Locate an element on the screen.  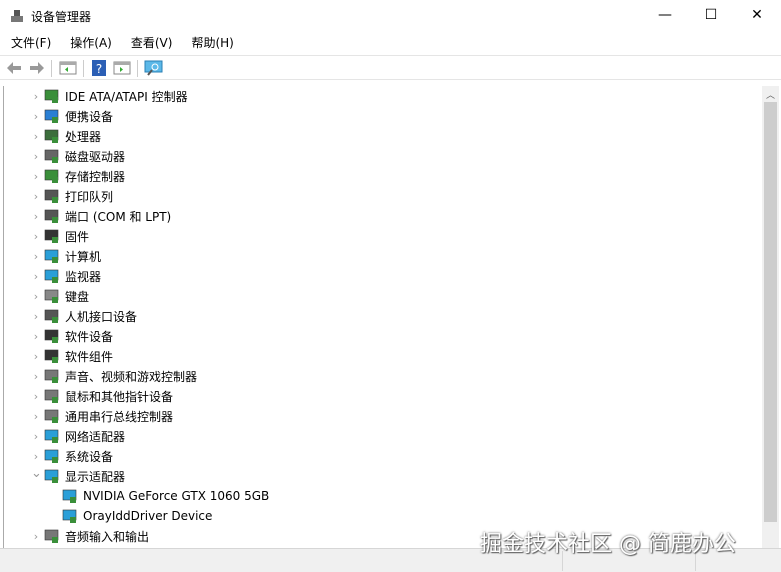
item-label: 显示适配器 is located at coordinates (95, 476).